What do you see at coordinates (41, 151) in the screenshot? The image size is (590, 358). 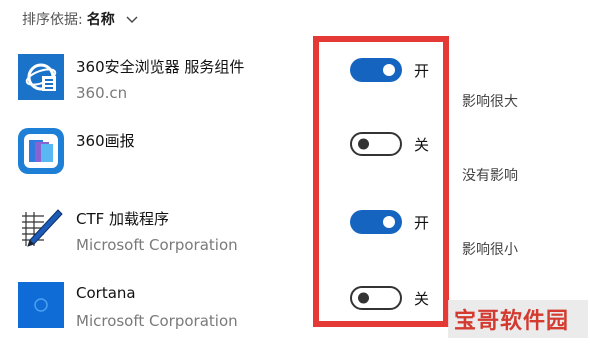 I see `360-wallpaper-icon` at bounding box center [41, 151].